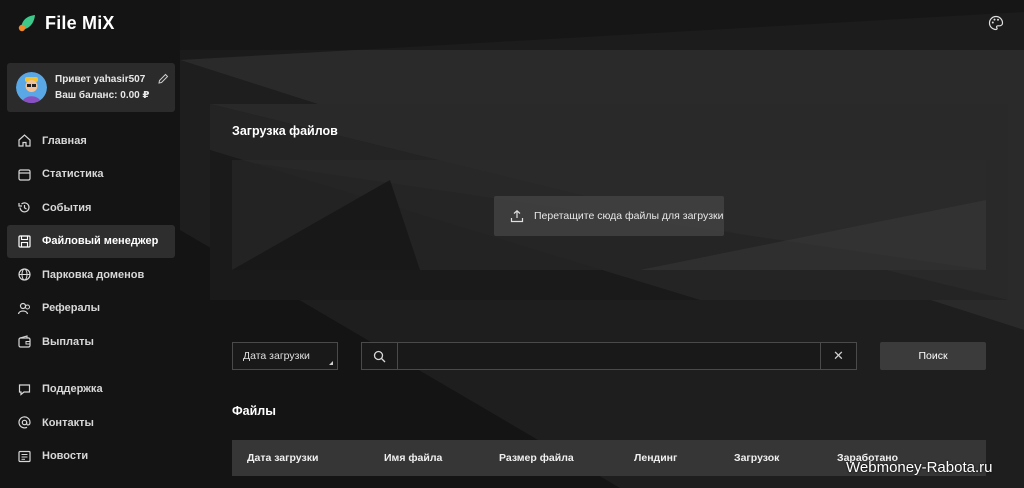 Image resolution: width=1024 pixels, height=488 pixels. What do you see at coordinates (24, 341) in the screenshot?
I see `wallet-icon` at bounding box center [24, 341].